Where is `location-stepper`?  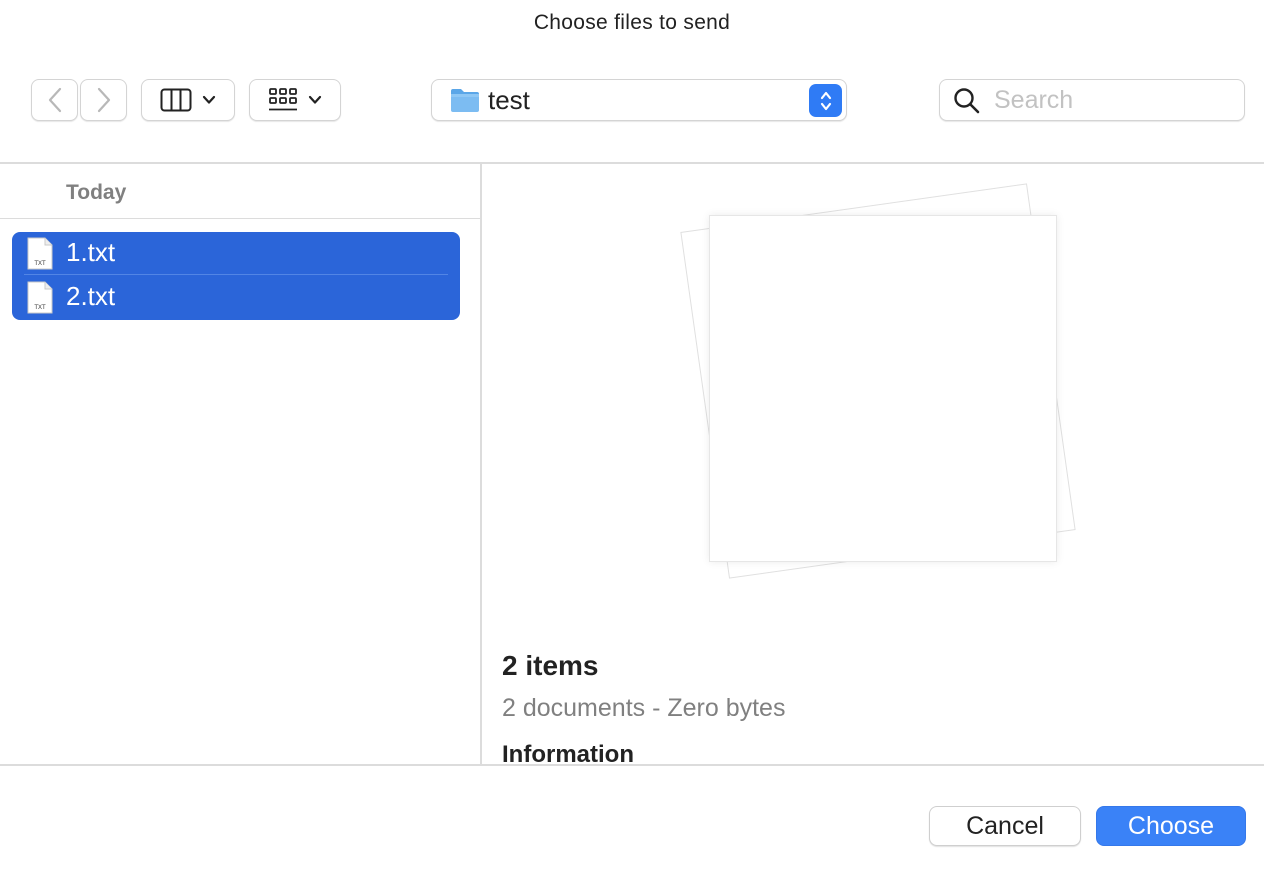 location-stepper is located at coordinates (825, 100).